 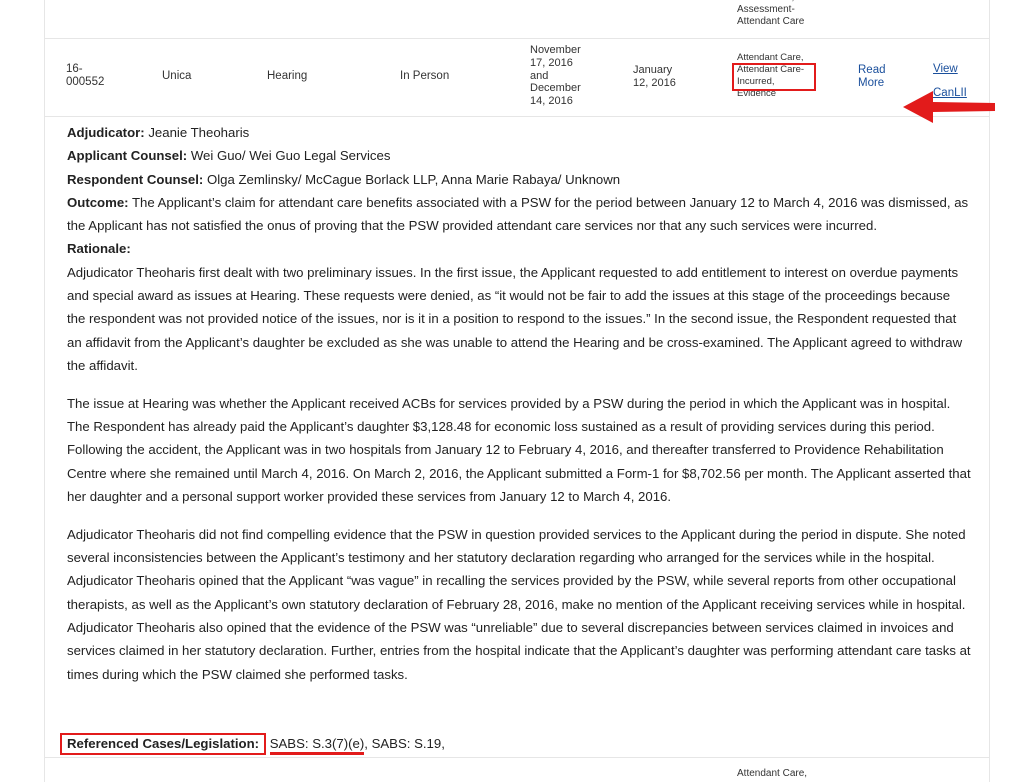 I want to click on issues-highlight-box, so click(x=774, y=77).